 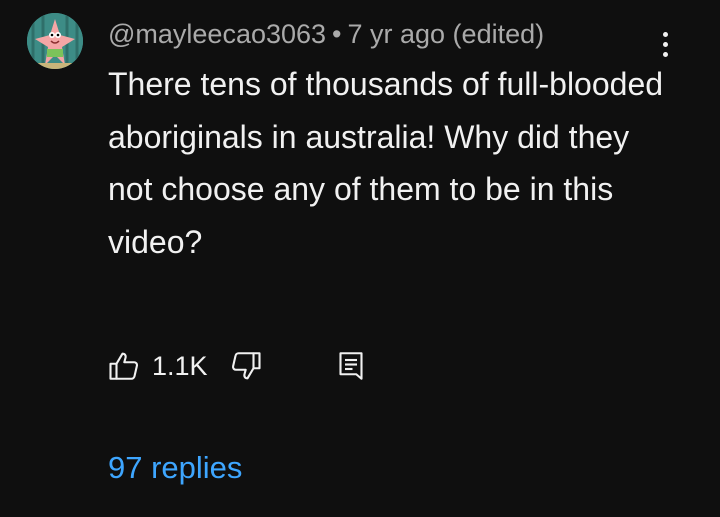 I want to click on patrick-star-avatar-icon, so click(x=55, y=41).